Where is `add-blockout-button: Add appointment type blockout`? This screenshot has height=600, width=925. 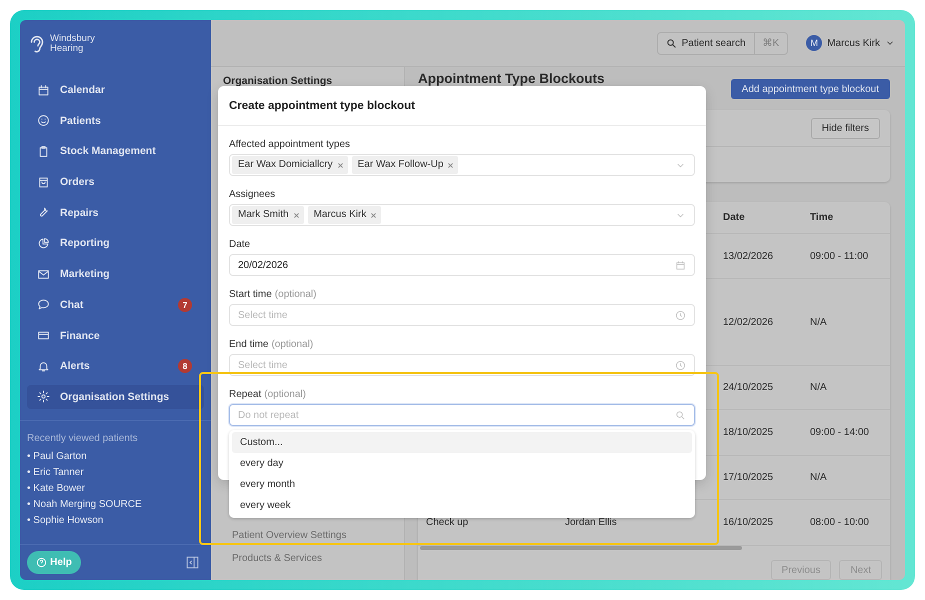 add-blockout-button: Add appointment type blockout is located at coordinates (810, 89).